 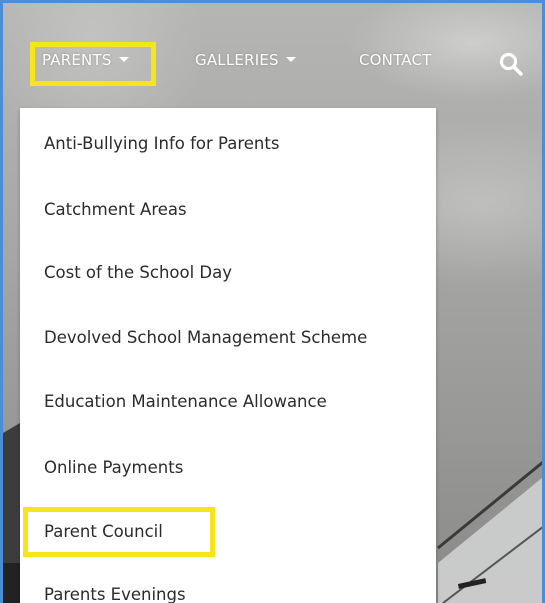 I want to click on menu-item-cost-school-day: Cost of the School Day, so click(x=138, y=272).